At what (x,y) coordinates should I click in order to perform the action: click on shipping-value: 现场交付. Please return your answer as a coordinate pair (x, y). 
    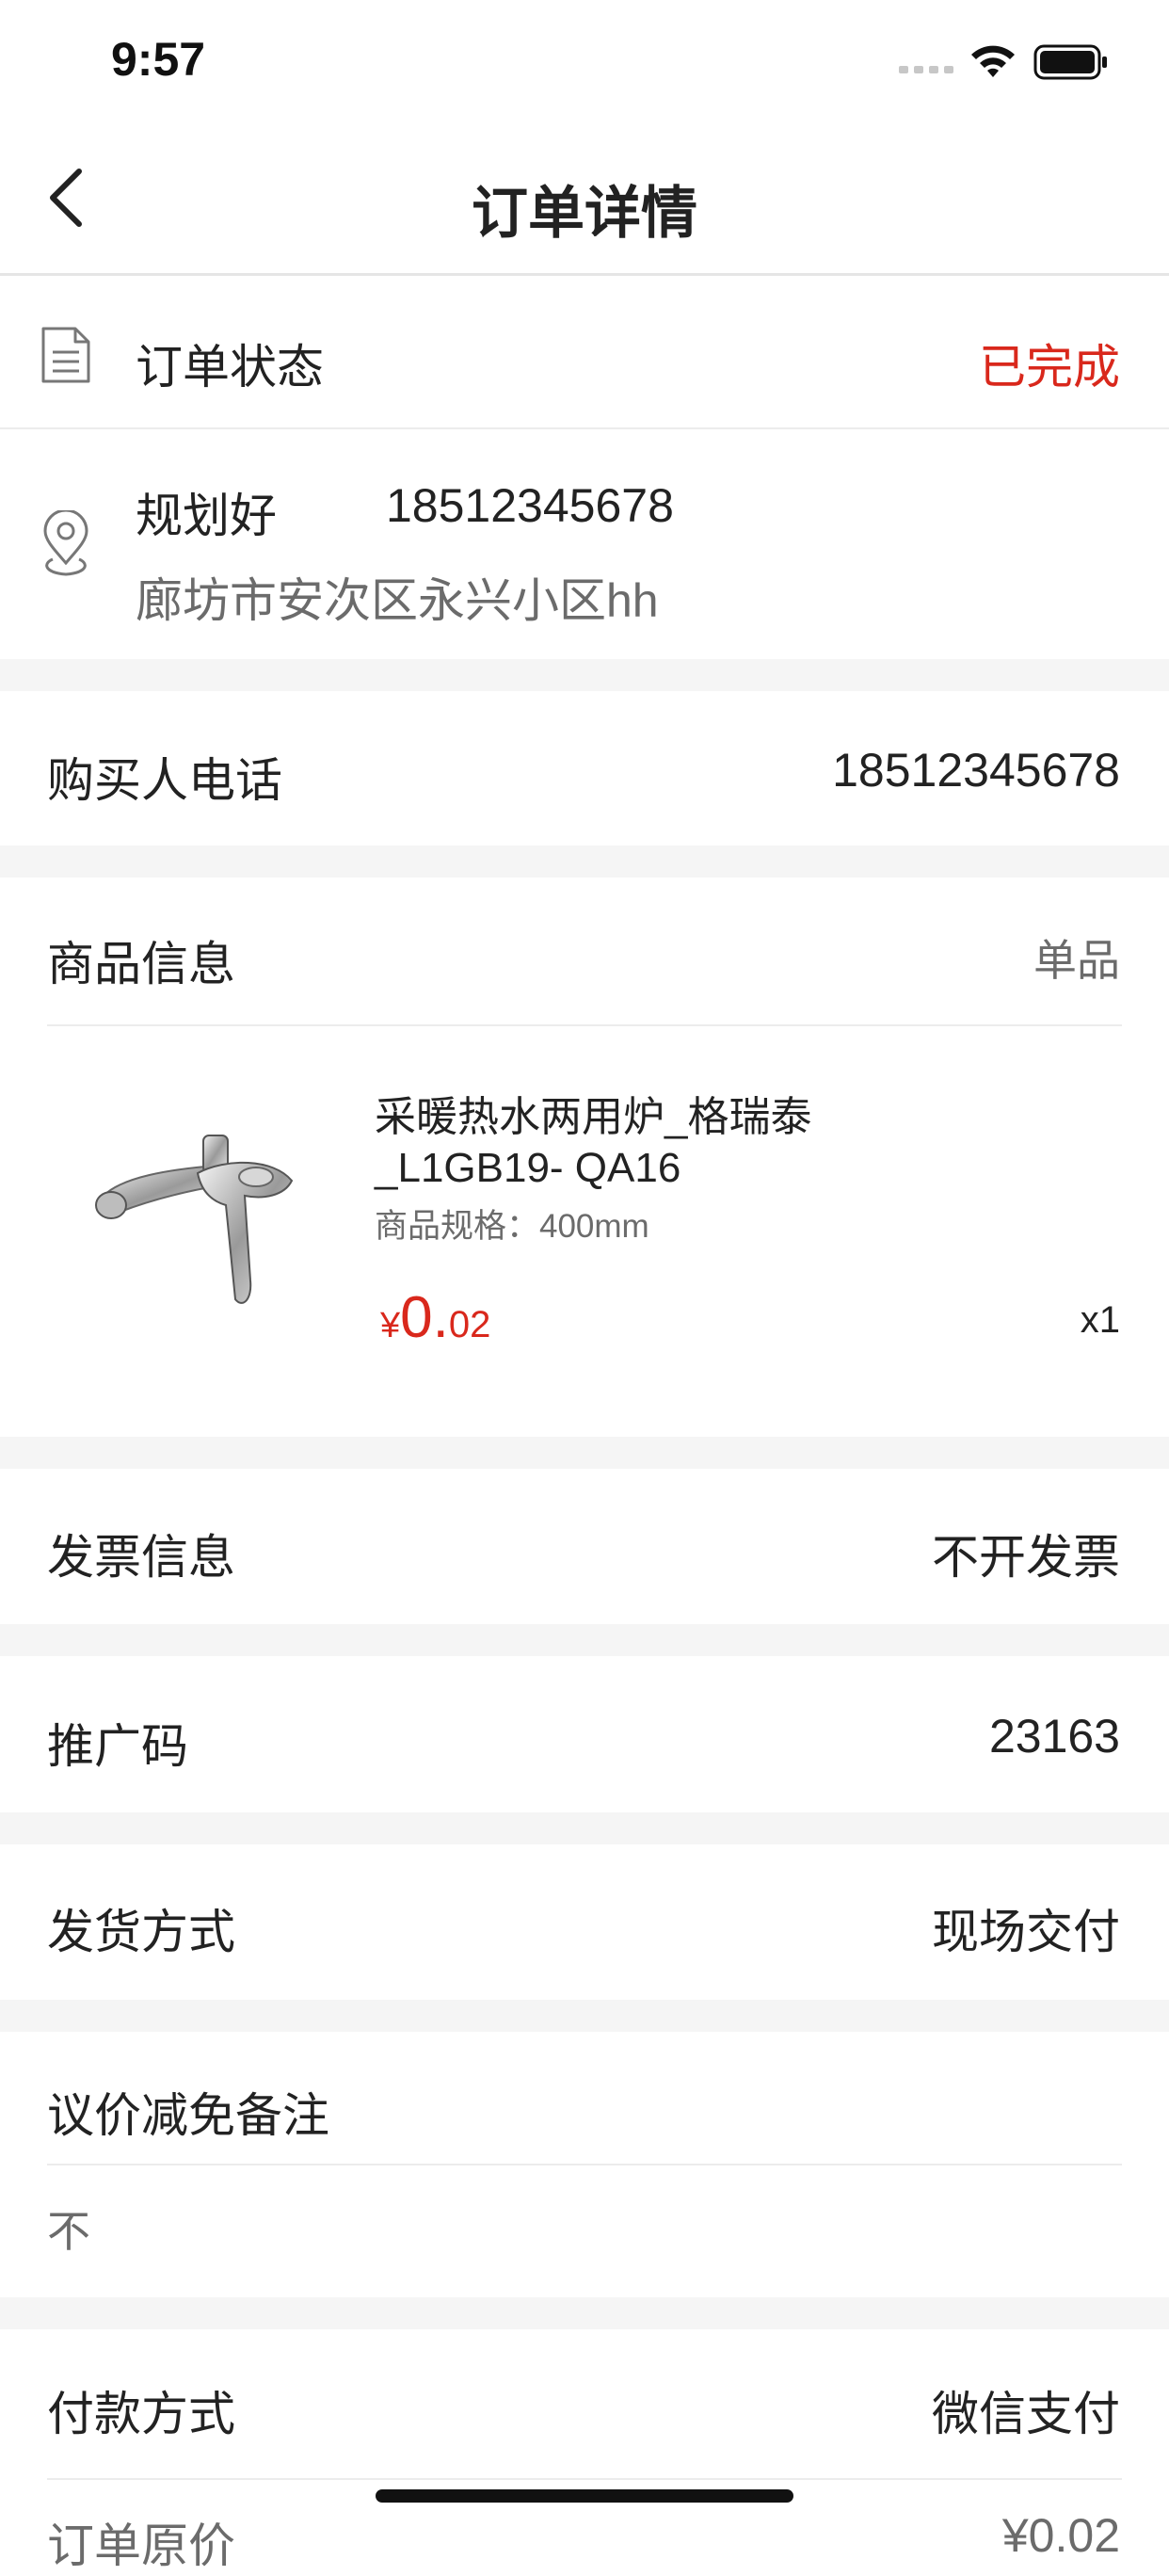
    Looking at the image, I should click on (1026, 1932).